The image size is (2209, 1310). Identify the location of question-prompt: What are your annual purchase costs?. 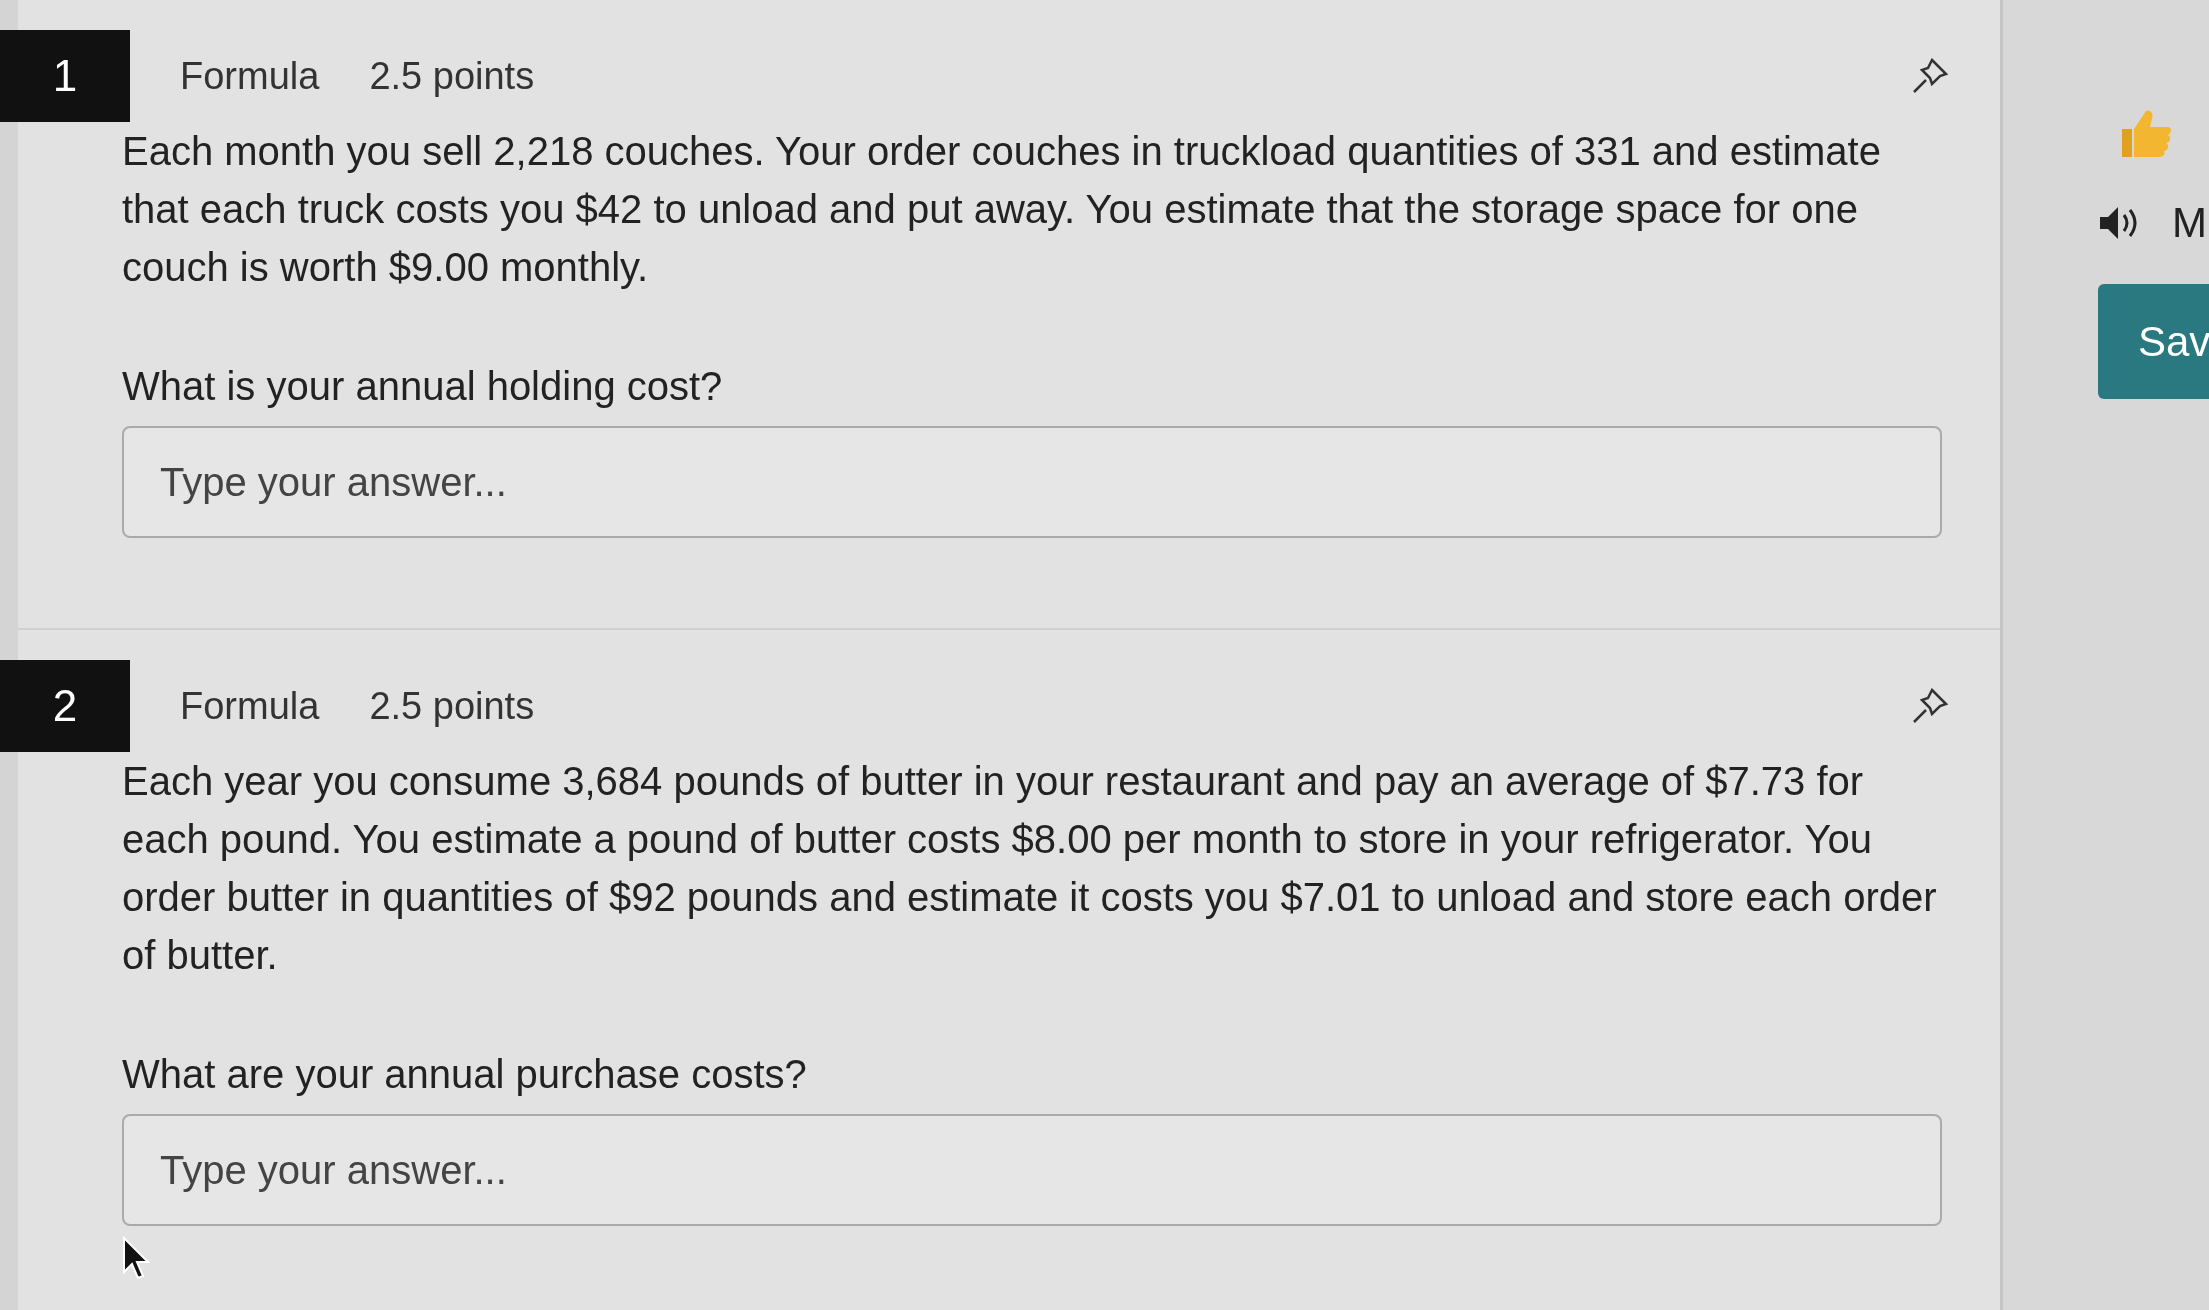
(465, 1074).